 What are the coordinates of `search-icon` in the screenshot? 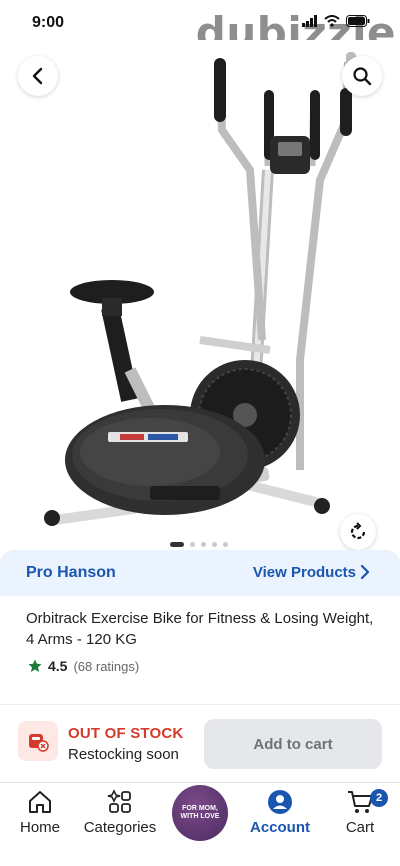 It's located at (362, 76).